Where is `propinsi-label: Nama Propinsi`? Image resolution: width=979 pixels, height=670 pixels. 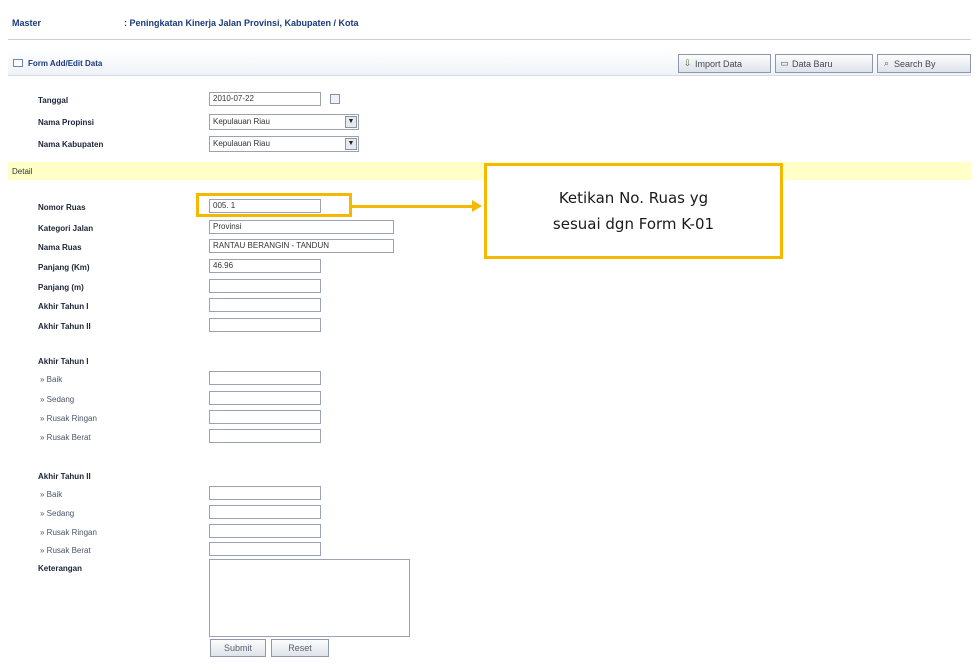
propinsi-label: Nama Propinsi is located at coordinates (66, 122).